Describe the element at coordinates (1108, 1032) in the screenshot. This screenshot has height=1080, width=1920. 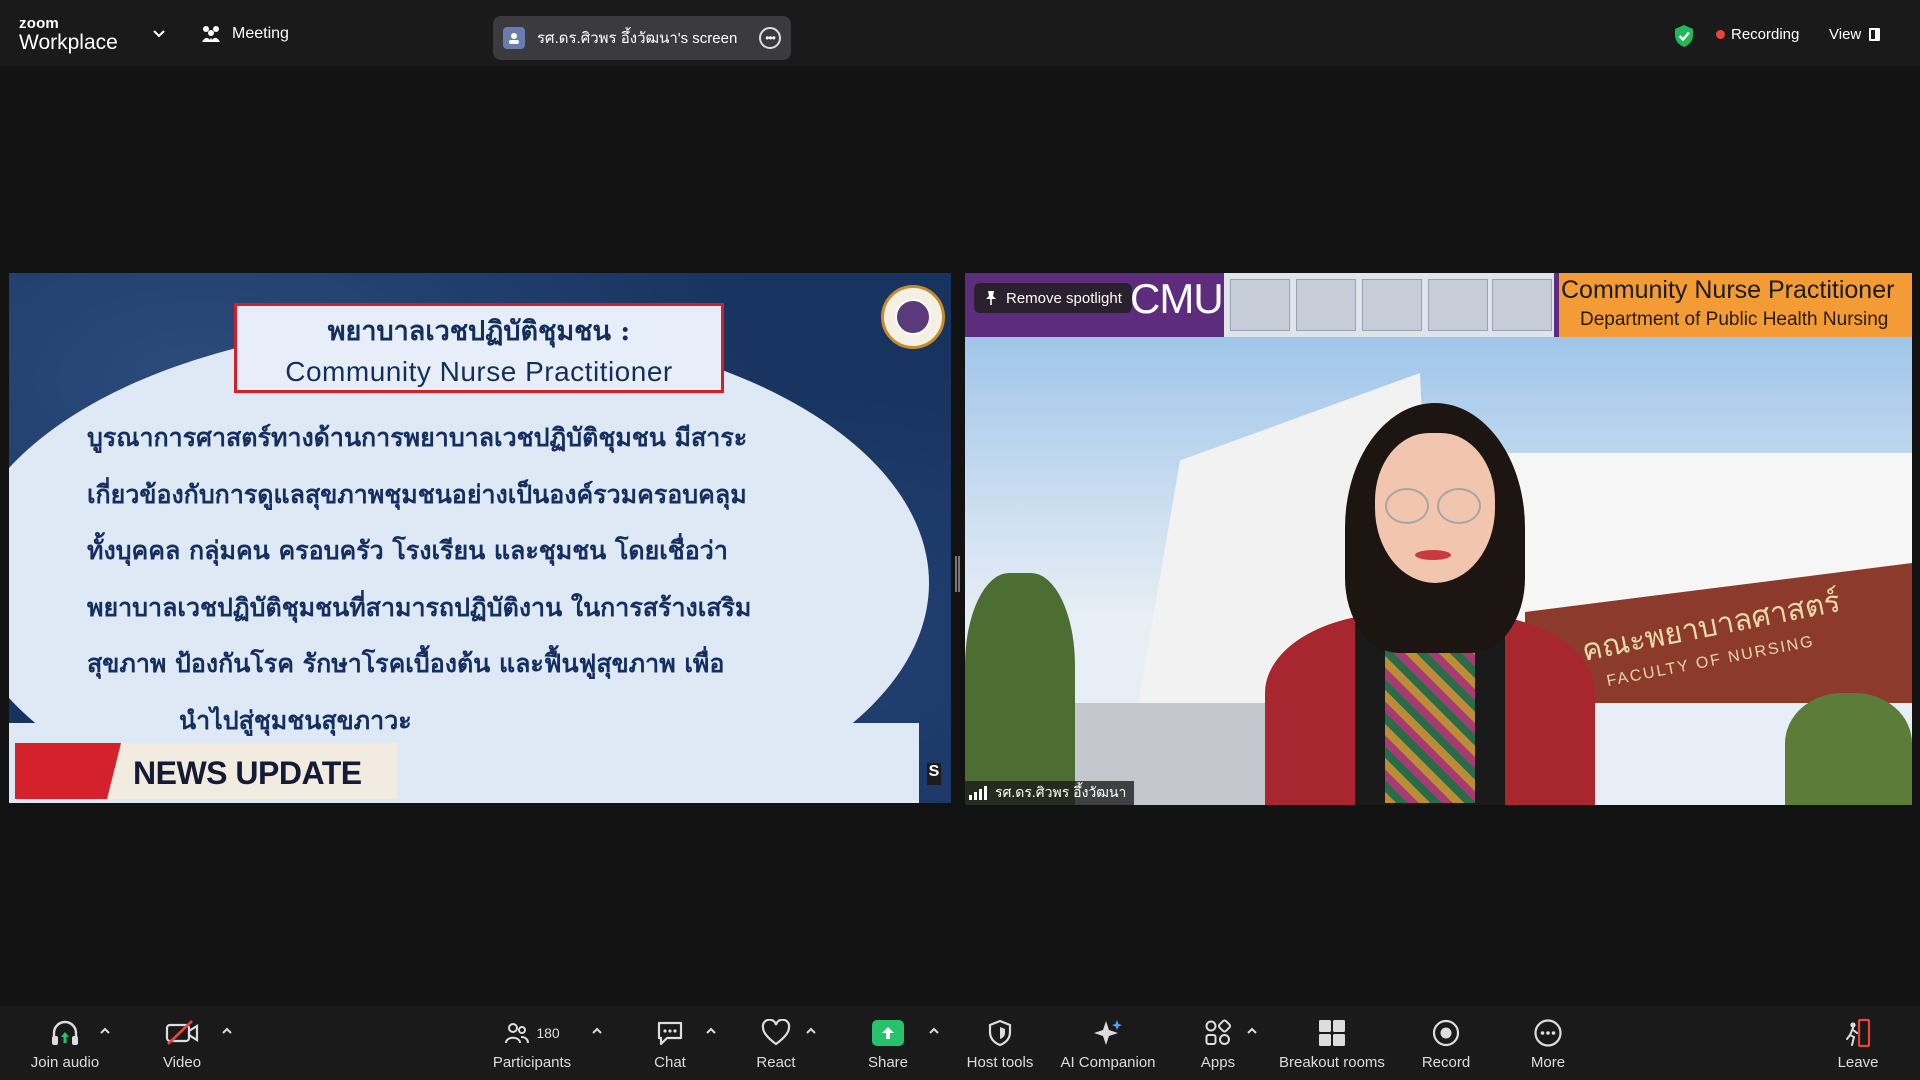
I see `ai-sparkle-icon` at that location.